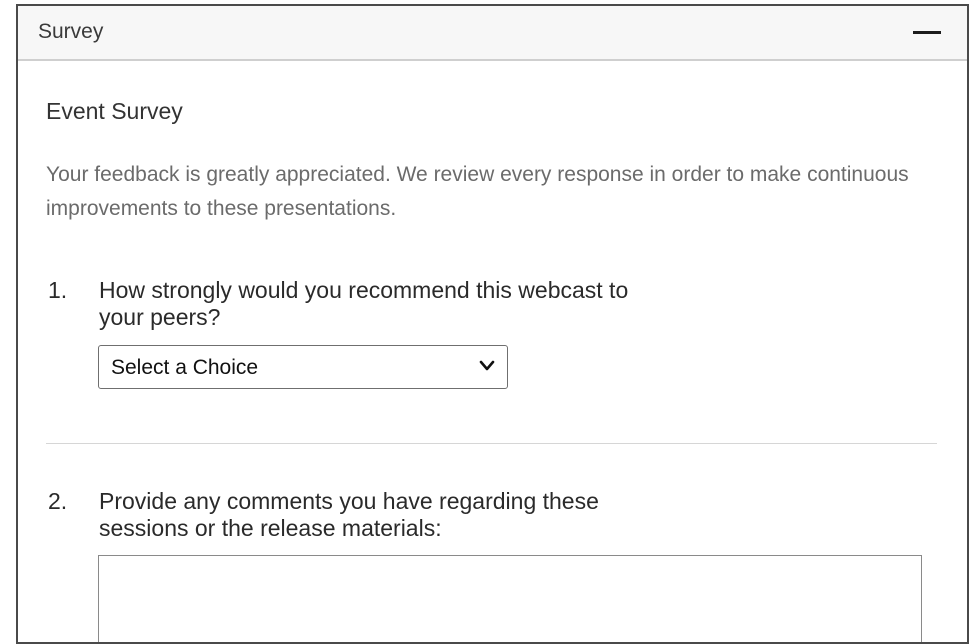 The width and height of the screenshot is (972, 644). Describe the element at coordinates (185, 367) in the screenshot. I see `recommend-select-value: Select a Choice` at that location.